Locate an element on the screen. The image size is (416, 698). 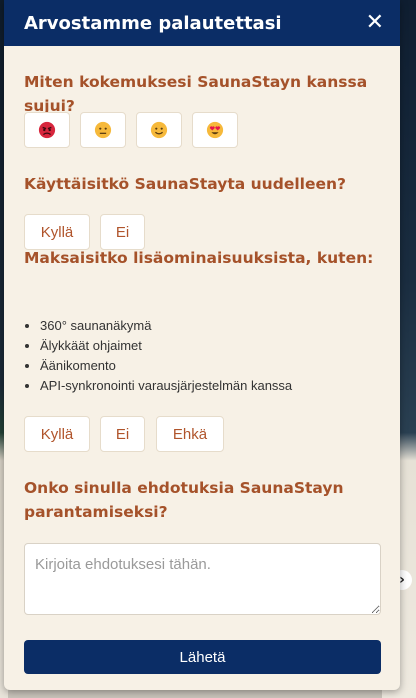
neutral-face-icon is located at coordinates (103, 130).